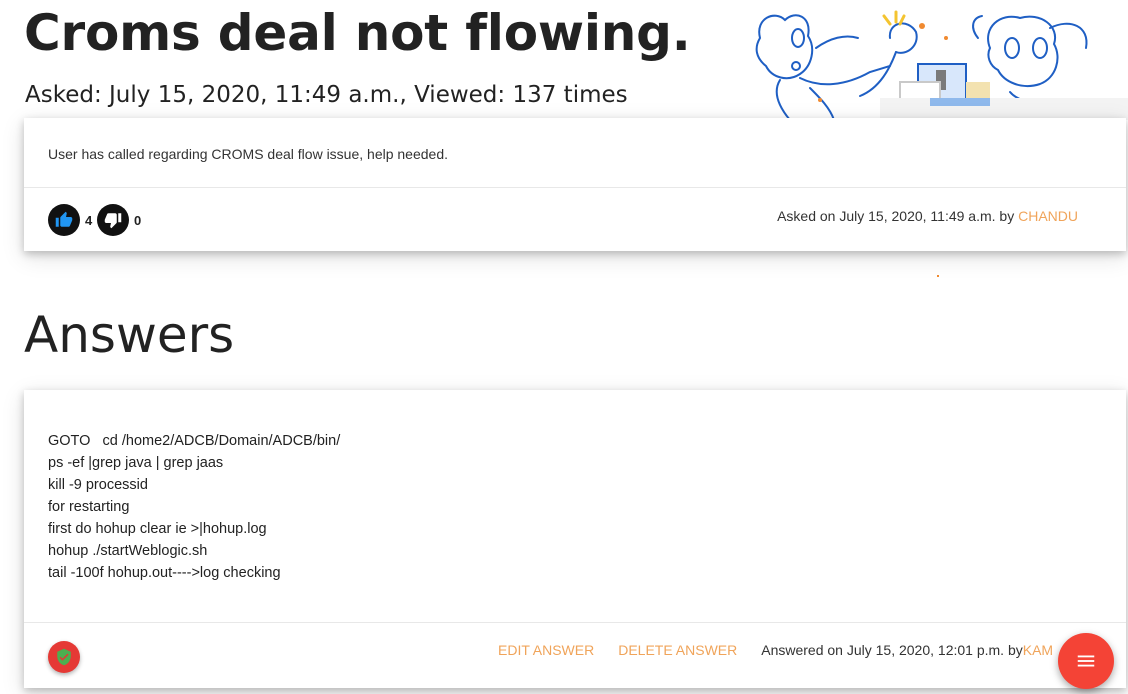  What do you see at coordinates (138, 220) in the screenshot?
I see `downvote-count: 0` at bounding box center [138, 220].